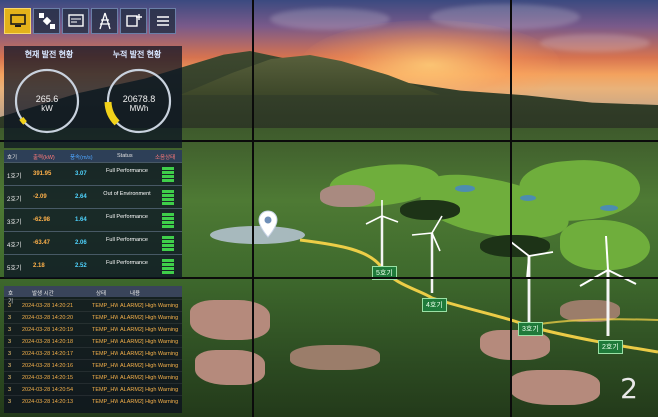 This screenshot has width=658, height=417. I want to click on row-wind: 2.06, so click(81, 243).